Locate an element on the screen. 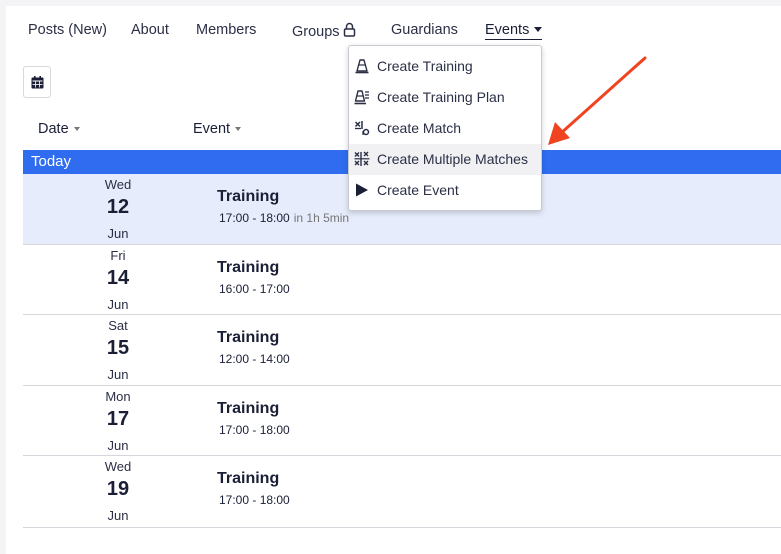 The image size is (781, 554). nav-groups: Groups is located at coordinates (324, 31).